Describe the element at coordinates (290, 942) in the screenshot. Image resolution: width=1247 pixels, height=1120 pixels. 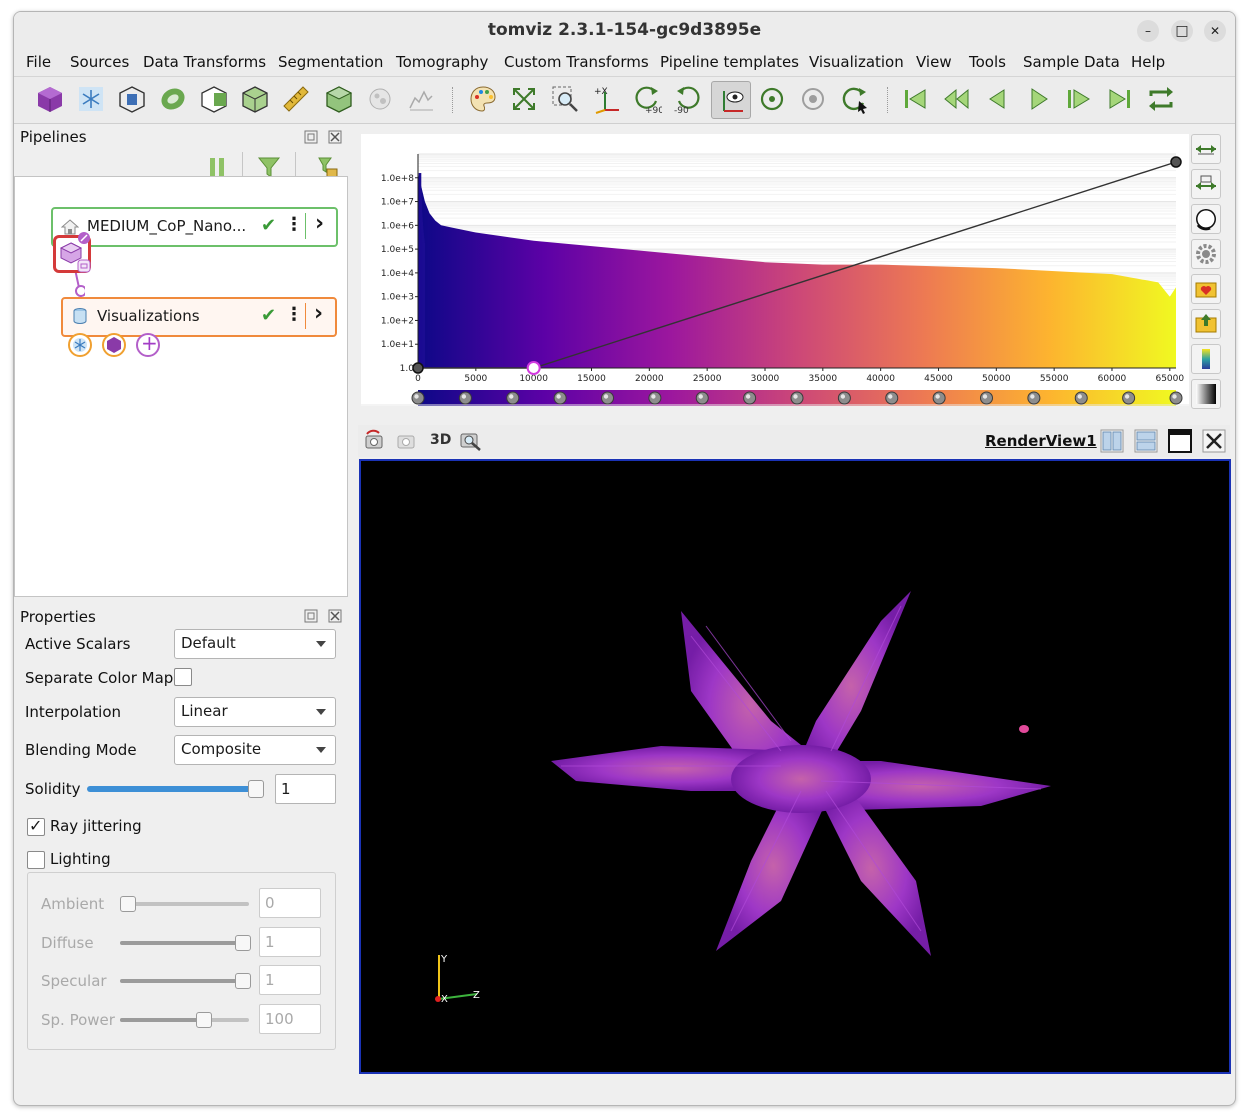
I see `diffuse-value-field: 1` at that location.